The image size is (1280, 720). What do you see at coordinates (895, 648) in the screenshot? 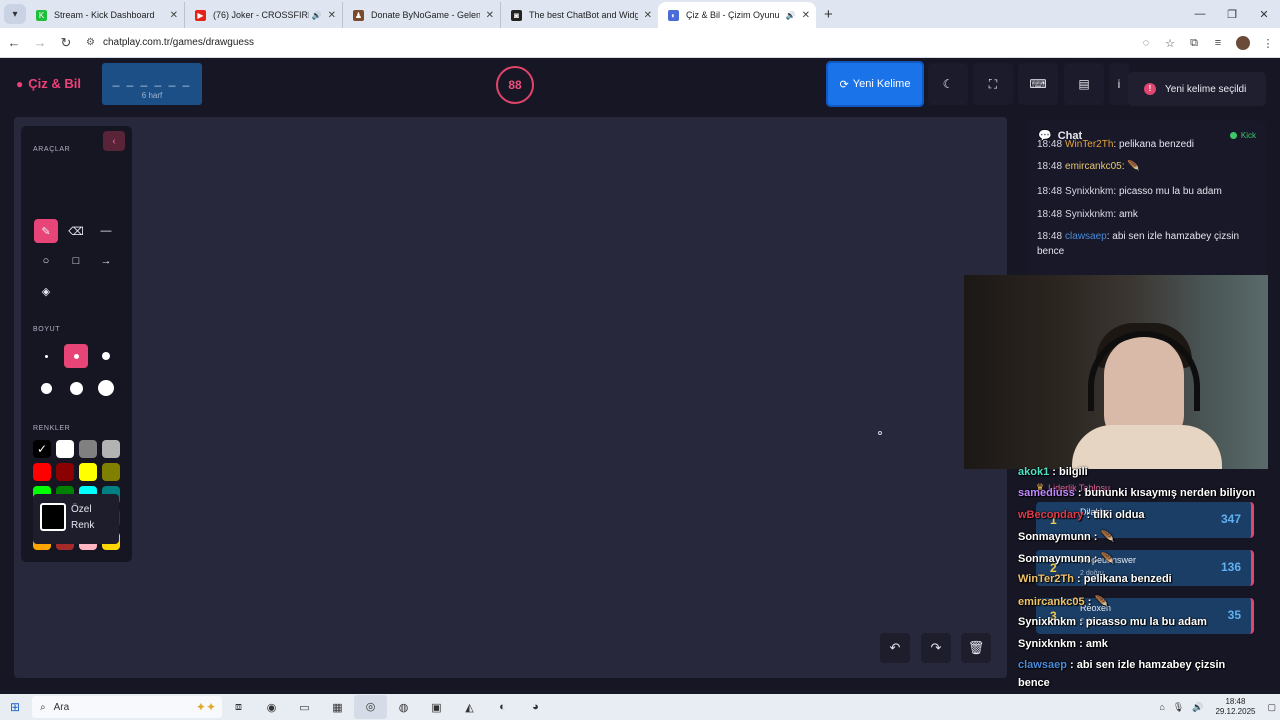
I see `undo-button: ↶` at bounding box center [895, 648].